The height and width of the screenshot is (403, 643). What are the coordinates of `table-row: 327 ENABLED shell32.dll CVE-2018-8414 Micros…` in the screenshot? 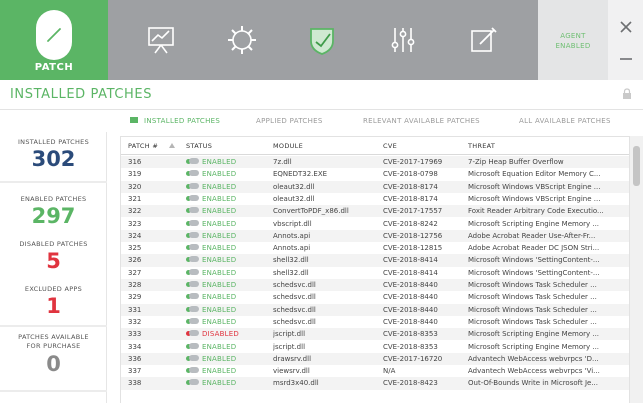 It's located at (375, 273).